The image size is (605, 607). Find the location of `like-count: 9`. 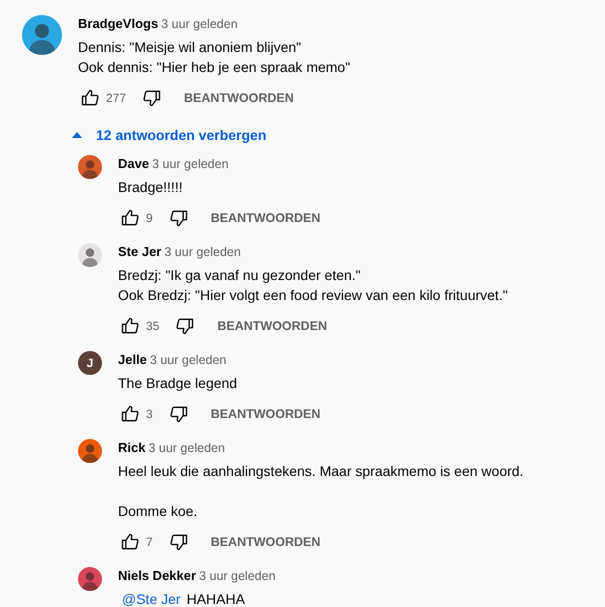

like-count: 9 is located at coordinates (149, 218).